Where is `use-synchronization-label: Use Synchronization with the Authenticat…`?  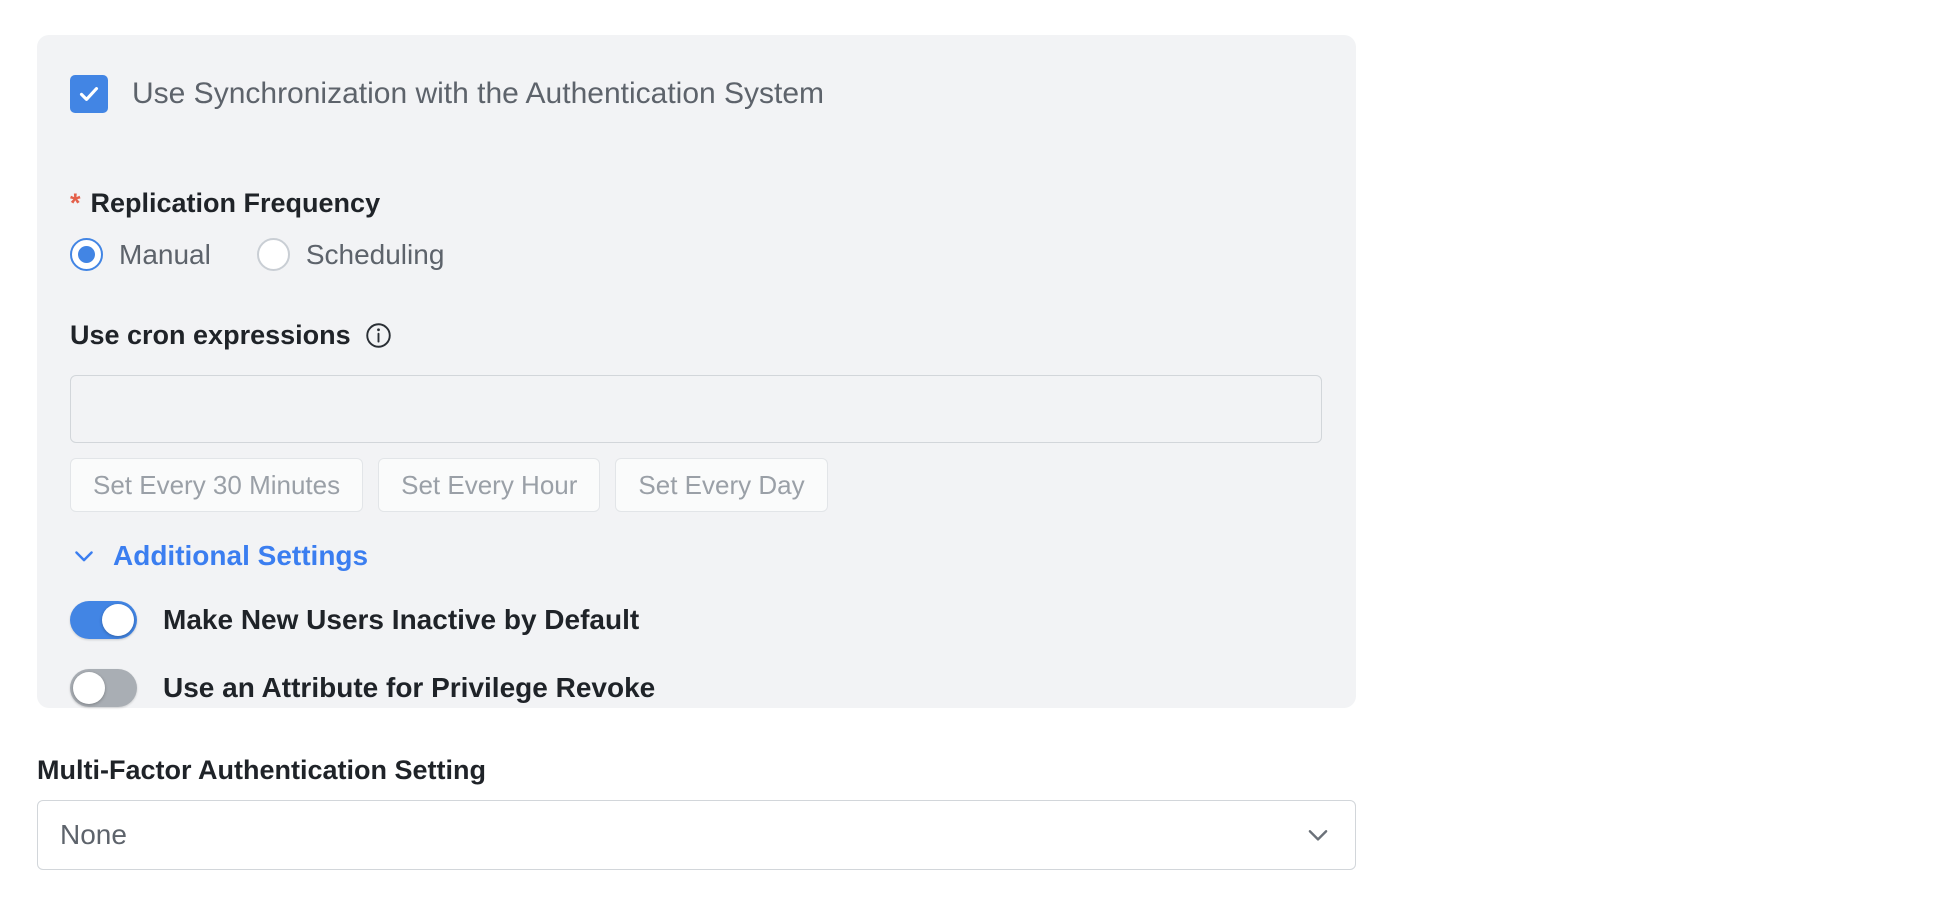
use-synchronization-label: Use Synchronization with the Authenticat… is located at coordinates (478, 93).